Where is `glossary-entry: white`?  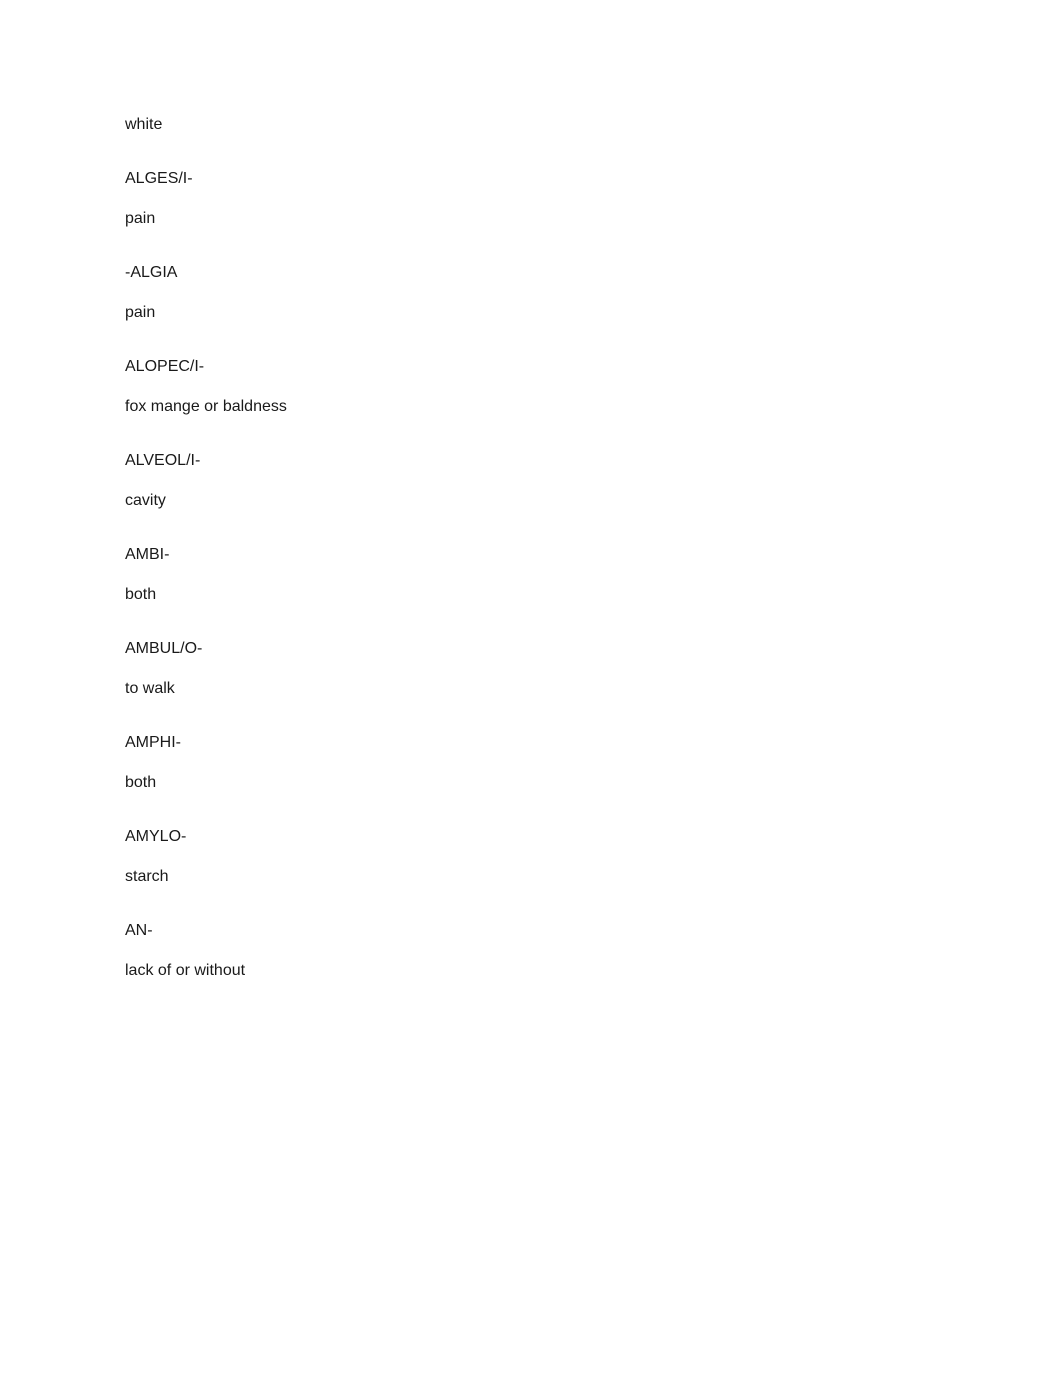
glossary-entry: white is located at coordinates (593, 125).